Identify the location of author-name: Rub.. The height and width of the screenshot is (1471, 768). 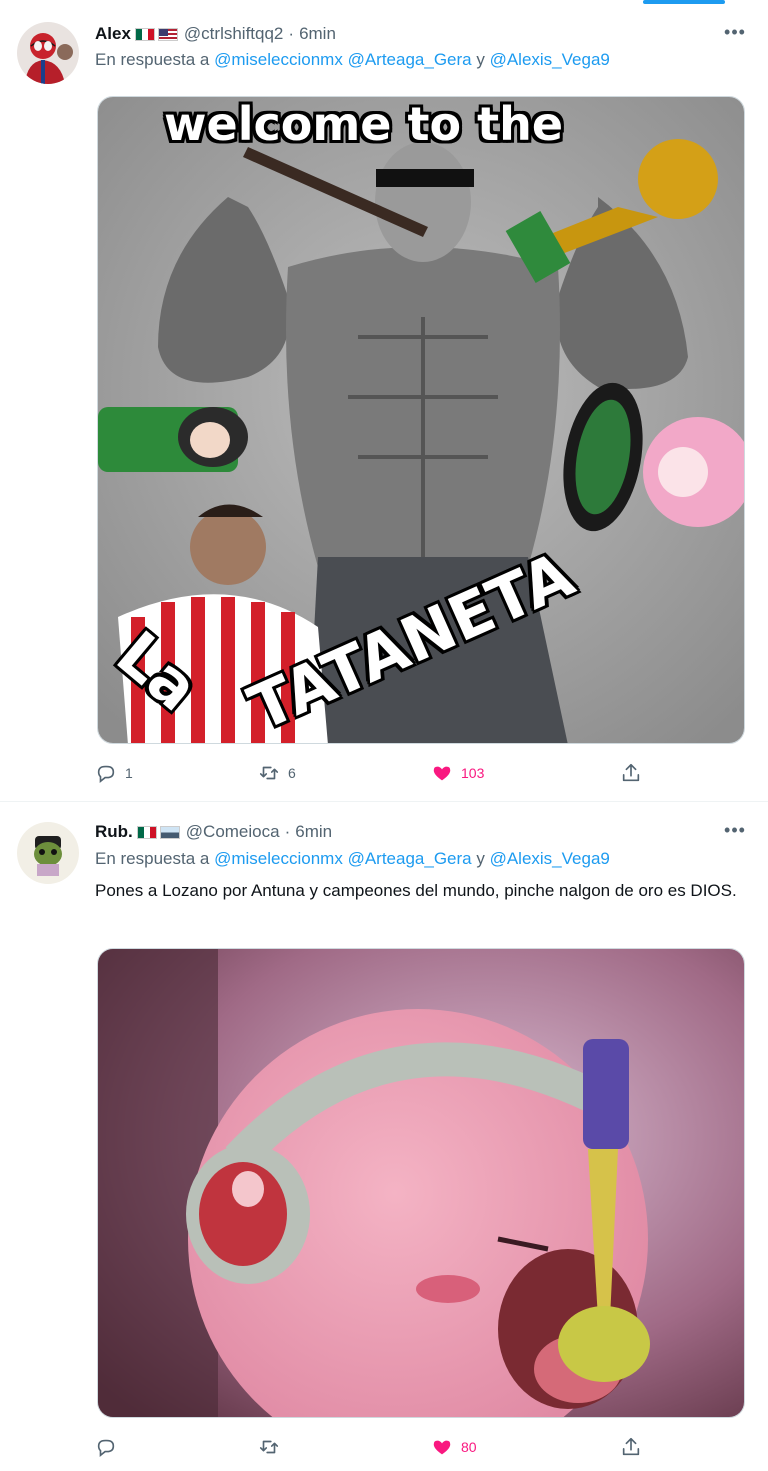
(114, 832).